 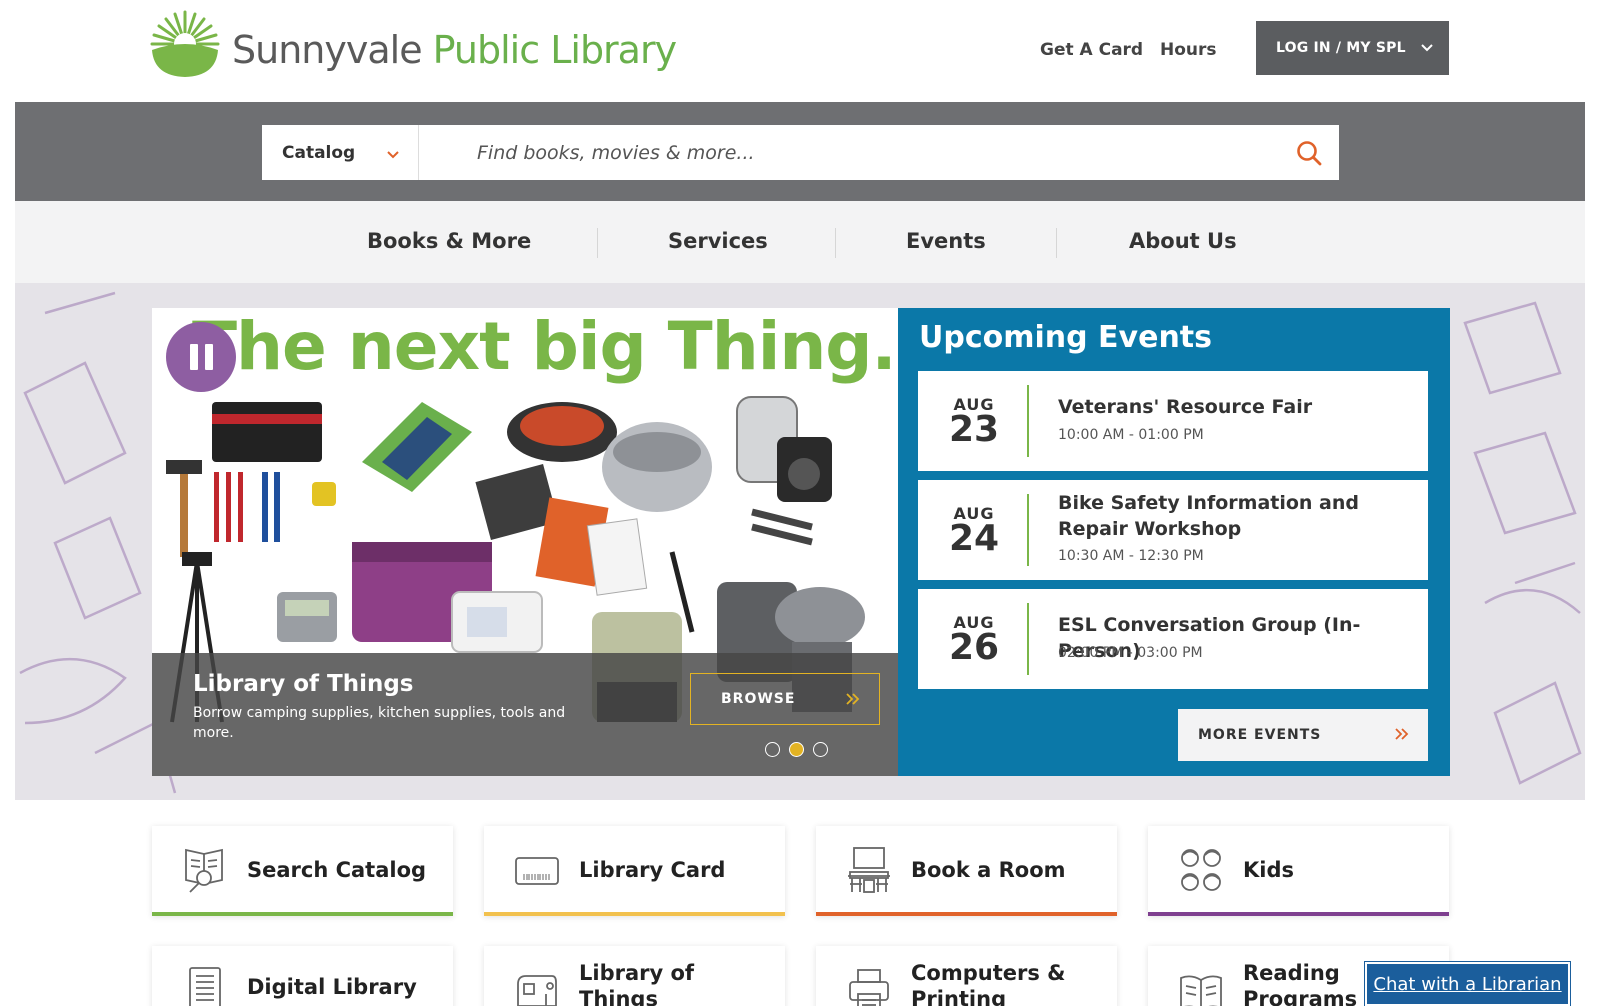 I want to click on sewing-machine-icon, so click(x=537, y=990).